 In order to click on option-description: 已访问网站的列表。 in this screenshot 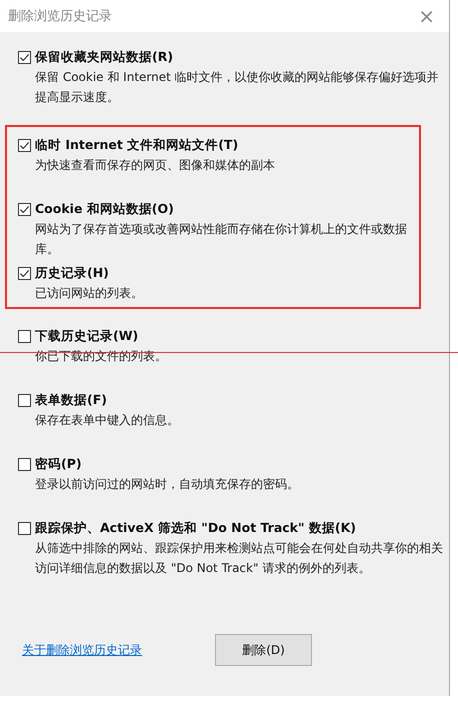, I will do `click(89, 293)`.